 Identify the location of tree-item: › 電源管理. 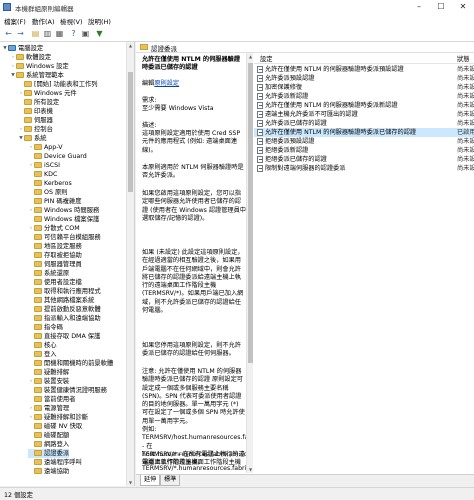
(48, 408).